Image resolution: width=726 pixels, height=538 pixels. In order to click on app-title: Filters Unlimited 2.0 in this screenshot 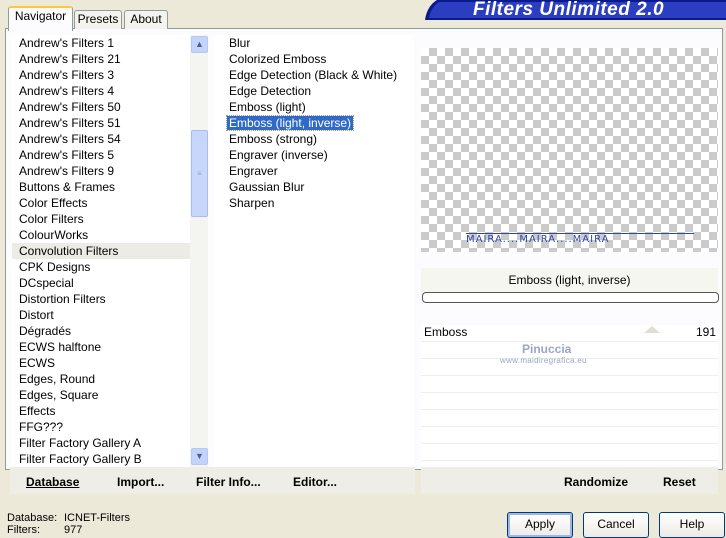, I will do `click(569, 10)`.